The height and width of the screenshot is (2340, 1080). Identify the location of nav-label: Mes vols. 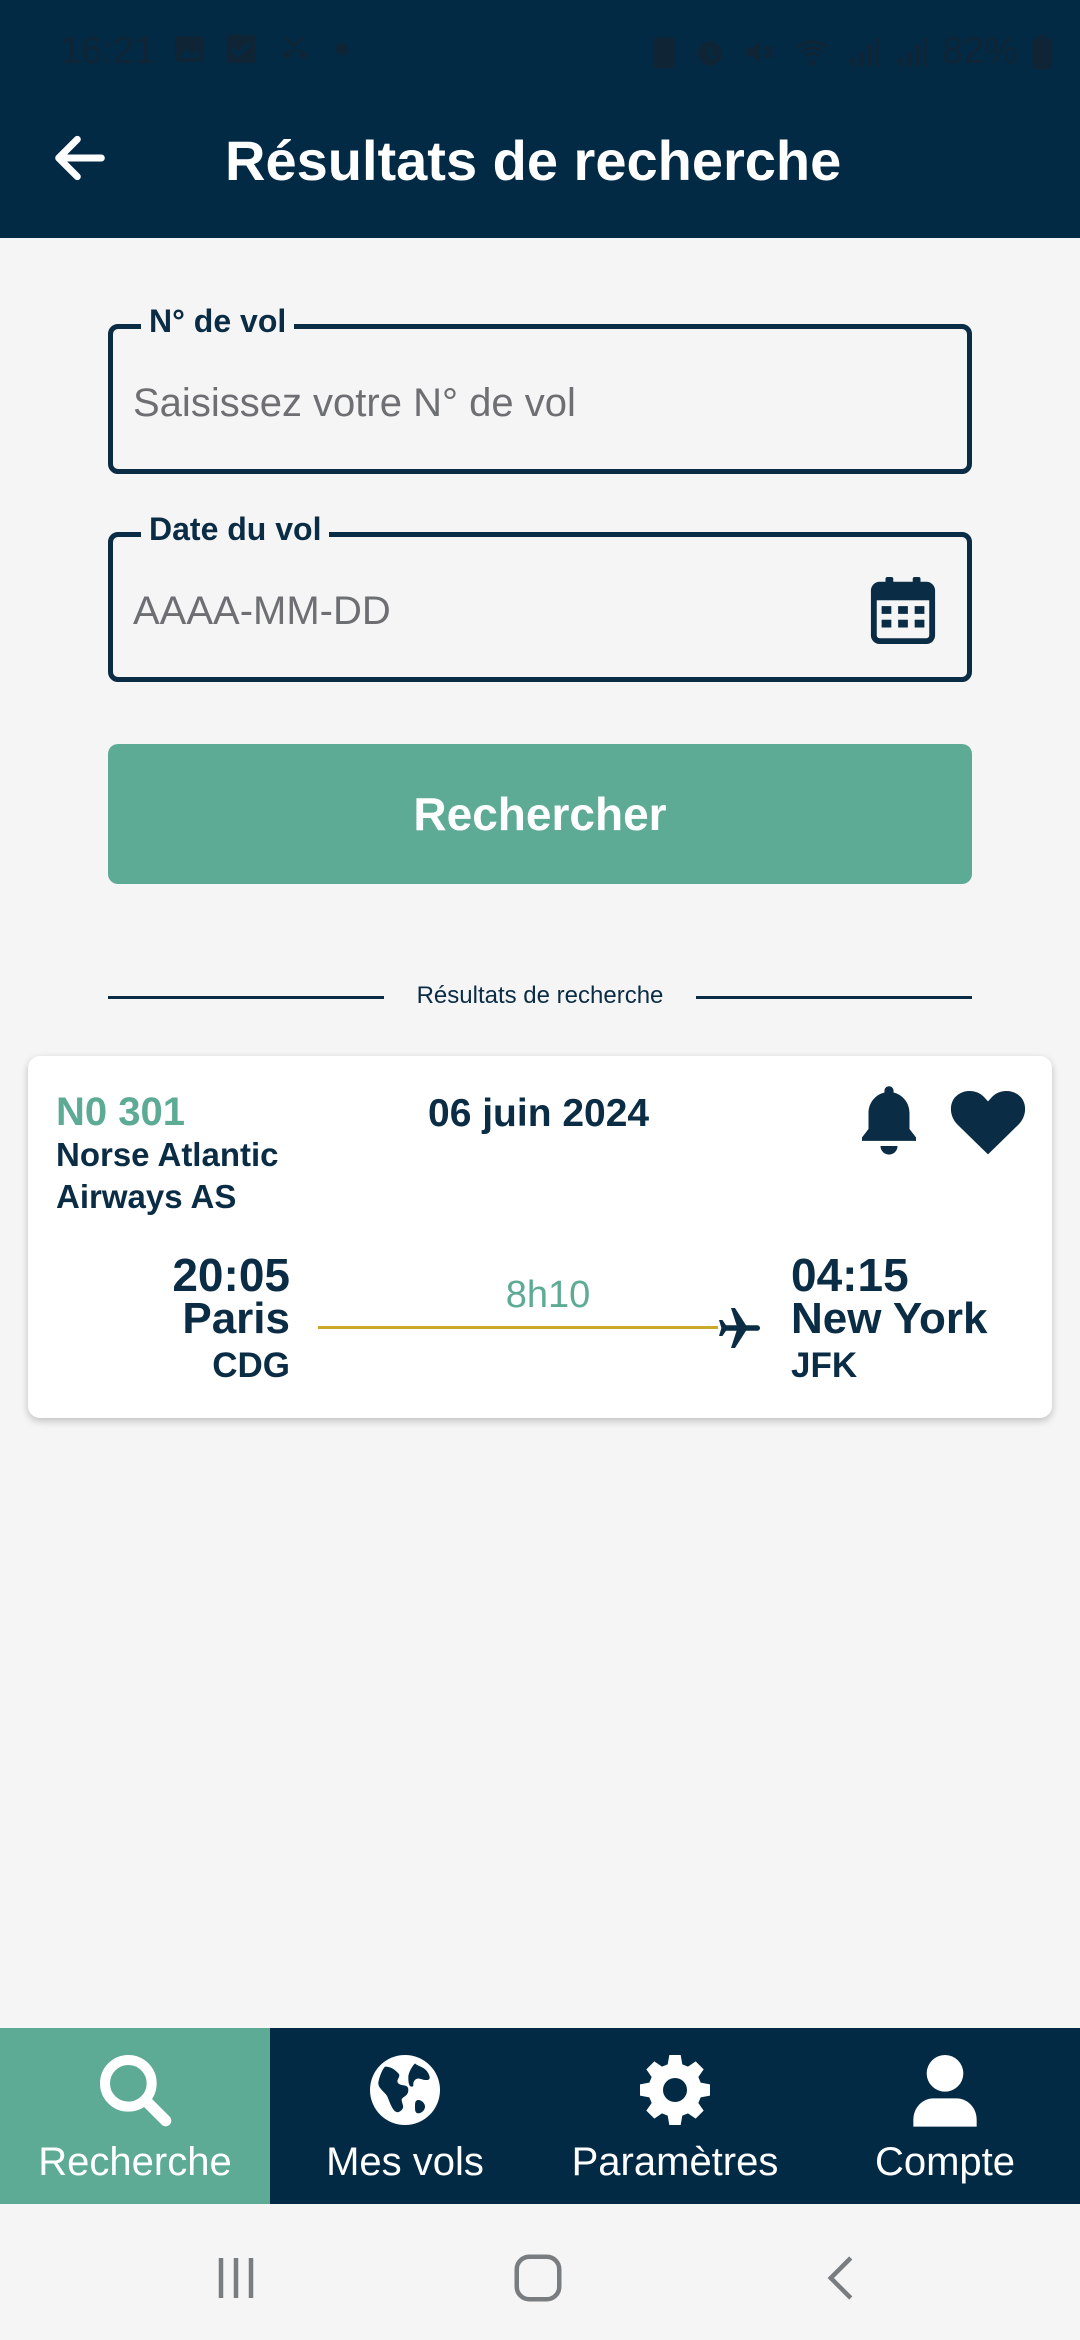
(405, 2162).